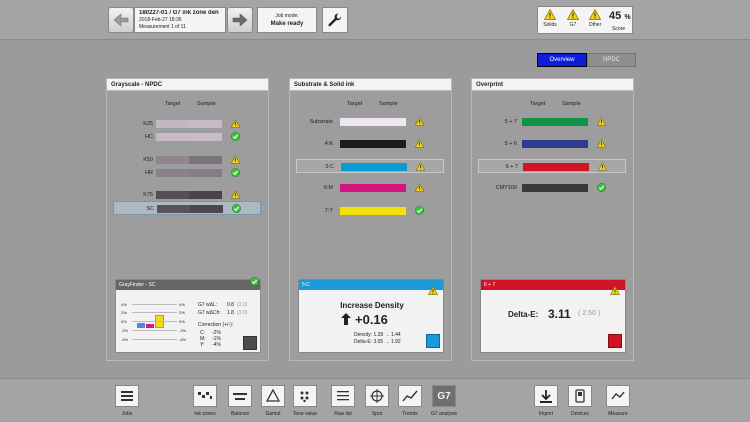  I want to click on trends-button: Trends, so click(410, 402).